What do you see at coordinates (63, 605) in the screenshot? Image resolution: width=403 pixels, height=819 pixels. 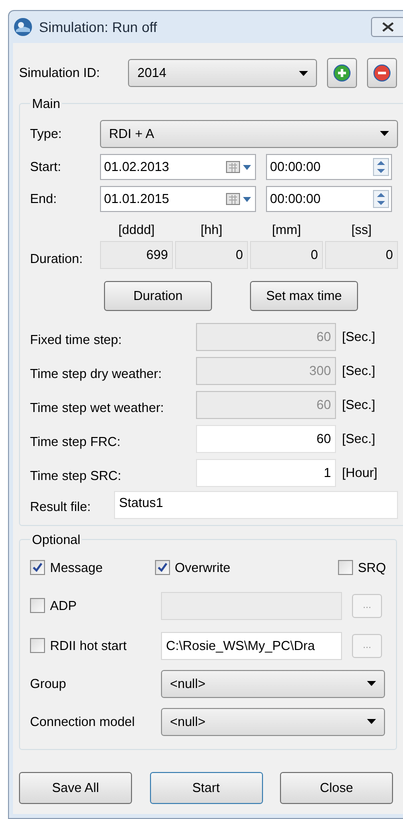 I see `checkbox-label: ADP` at bounding box center [63, 605].